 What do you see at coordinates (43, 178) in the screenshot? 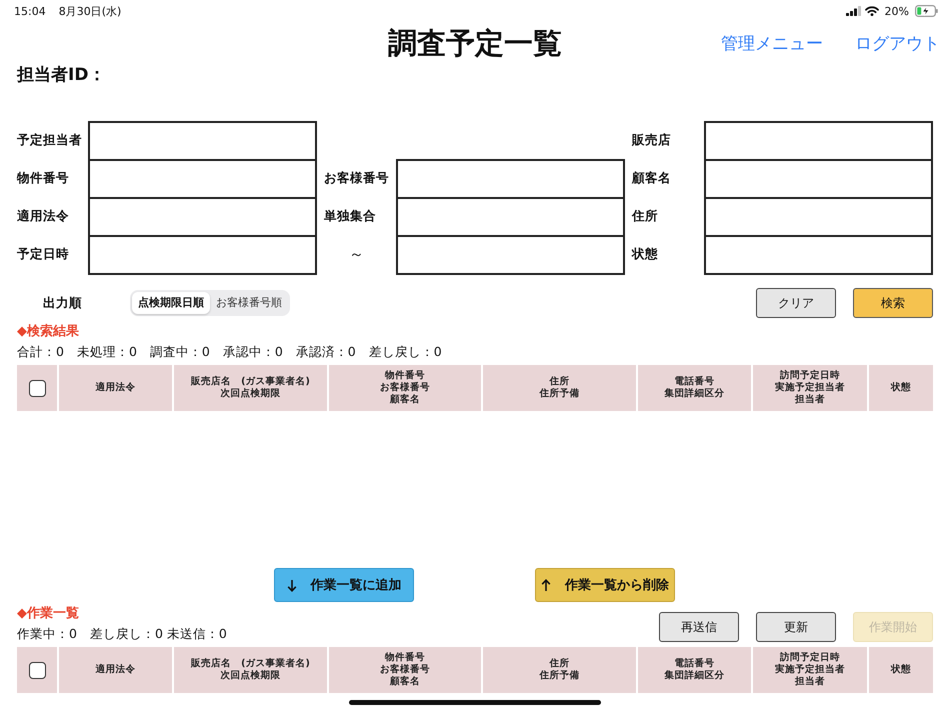
I see `field-label: 物件番号` at bounding box center [43, 178].